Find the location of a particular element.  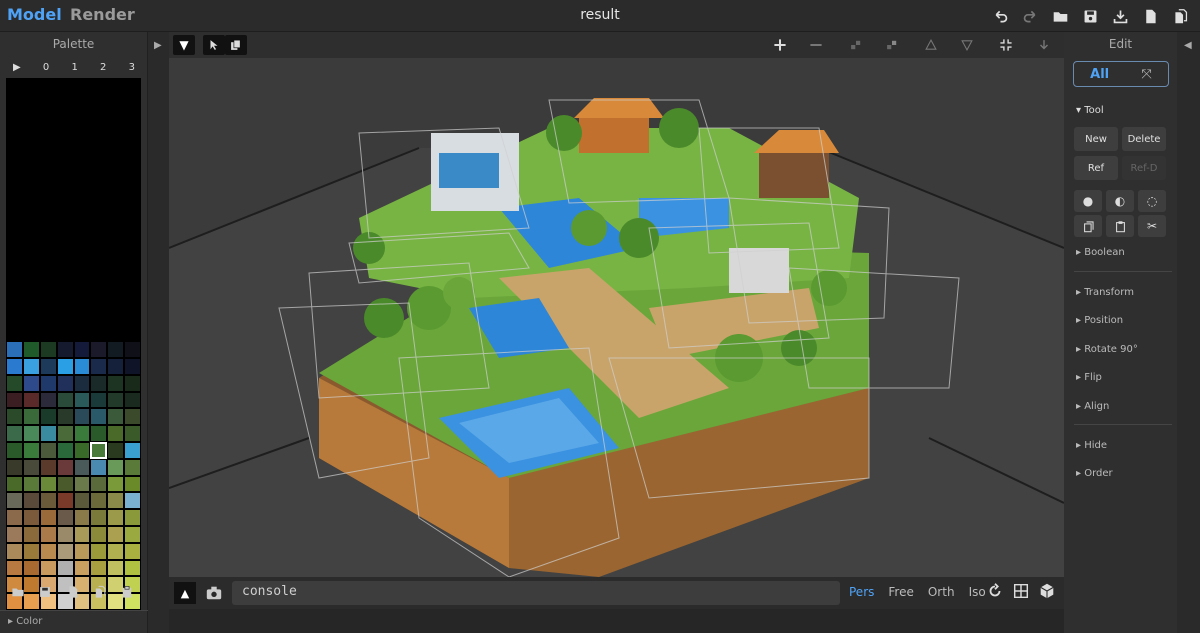

stack-down-icon is located at coordinates (892, 45).